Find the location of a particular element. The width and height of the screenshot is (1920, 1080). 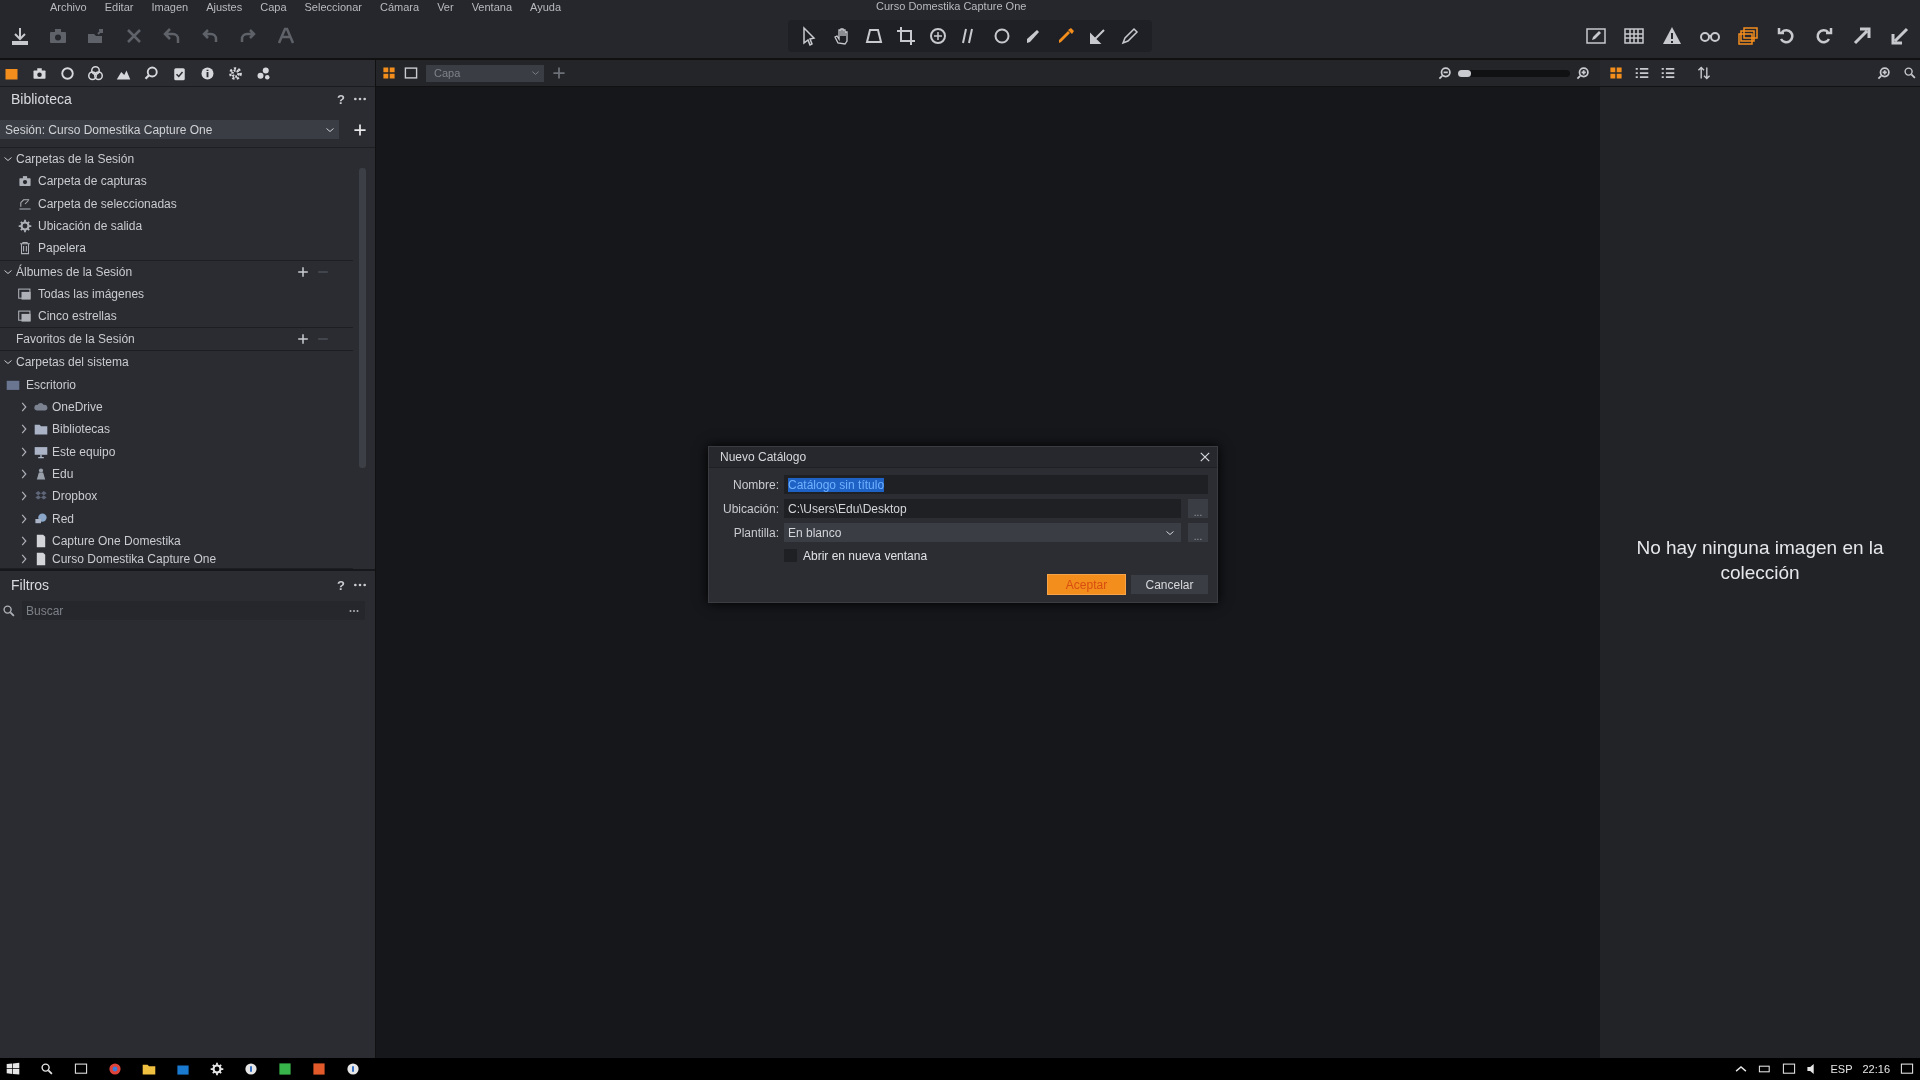

tree-item: Curso Domestika Capture One is located at coordinates (134, 559).